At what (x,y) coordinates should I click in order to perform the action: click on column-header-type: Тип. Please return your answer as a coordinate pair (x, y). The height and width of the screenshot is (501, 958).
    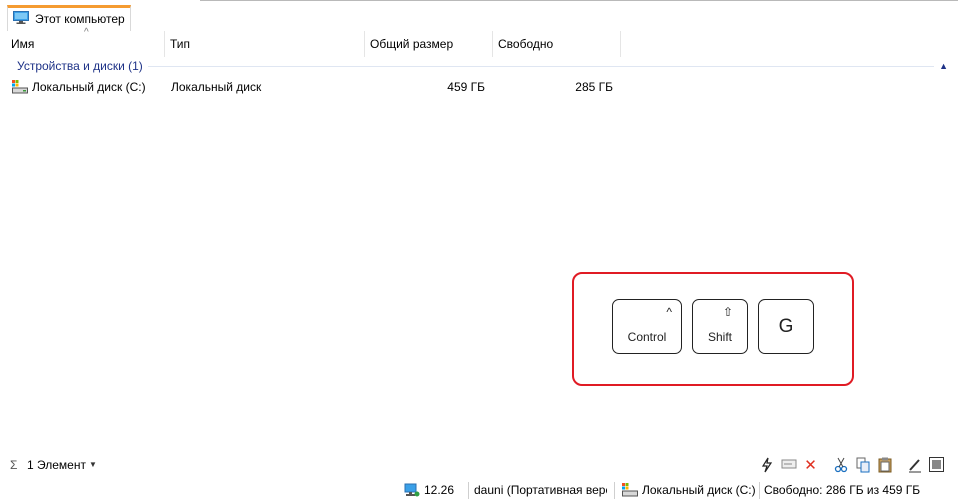
    Looking at the image, I should click on (265, 44).